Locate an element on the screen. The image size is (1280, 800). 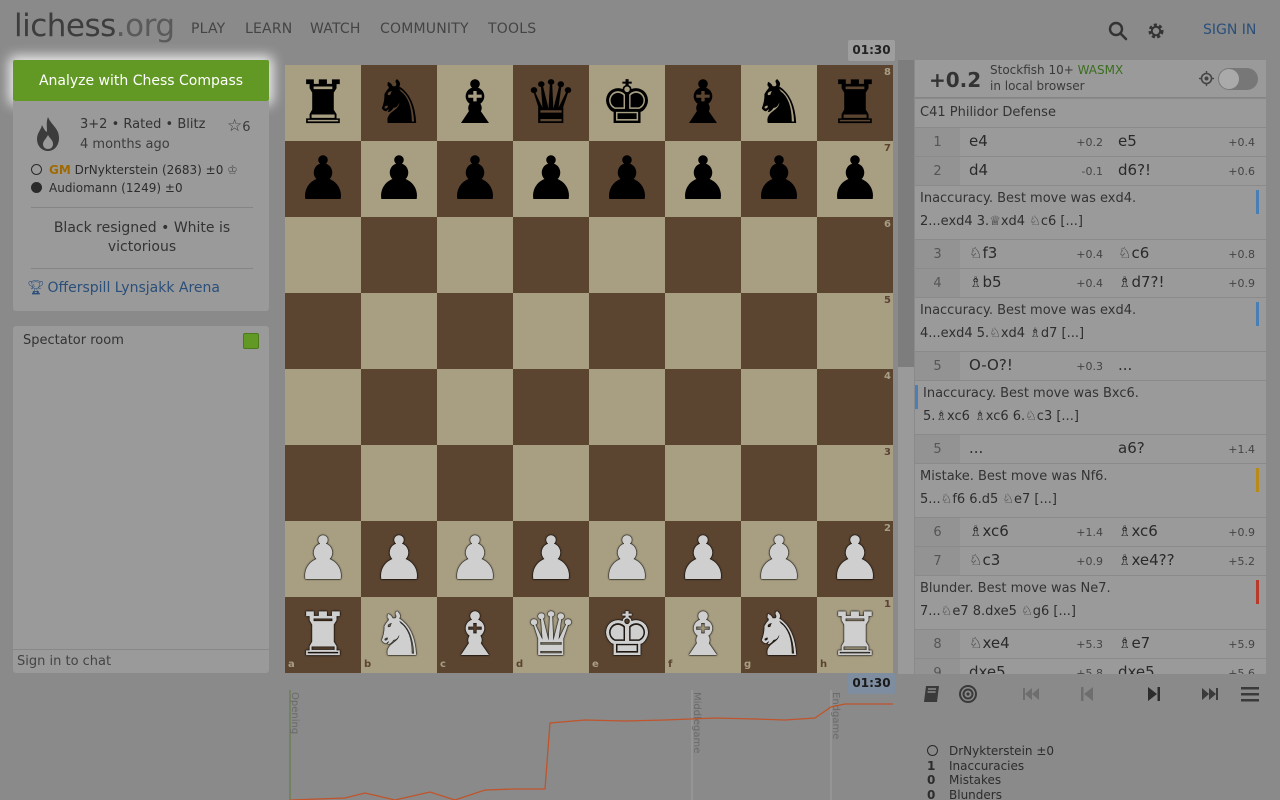
square-c5 is located at coordinates (475, 331).